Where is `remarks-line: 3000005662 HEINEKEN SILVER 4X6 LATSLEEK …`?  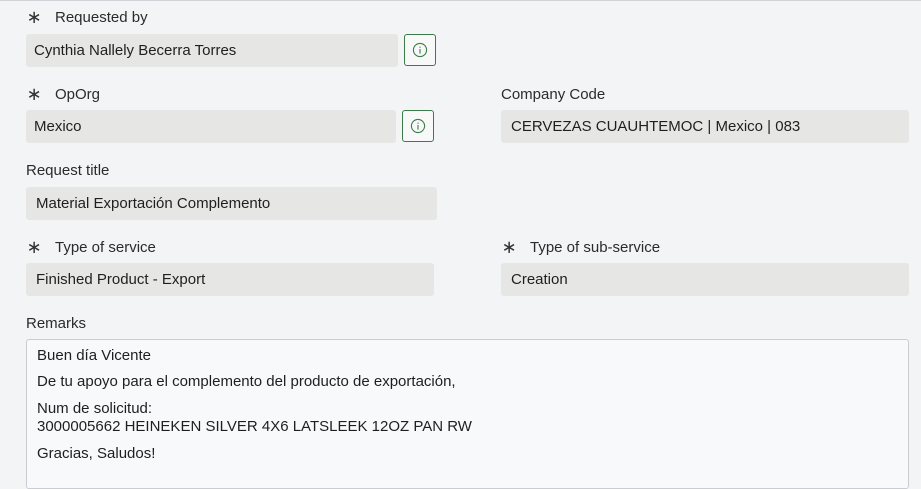
remarks-line: 3000005662 HEINEKEN SILVER 4X6 LATSLEEK … is located at coordinates (254, 426).